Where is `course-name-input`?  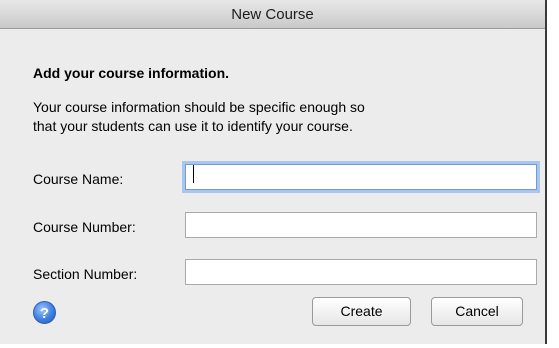
course-name-input is located at coordinates (361, 177).